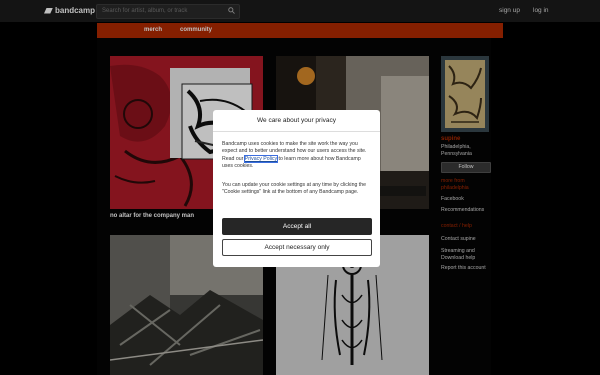 The width and height of the screenshot is (600, 375). Describe the element at coordinates (297, 226) in the screenshot. I see `accept-all-button: Accept all` at that location.